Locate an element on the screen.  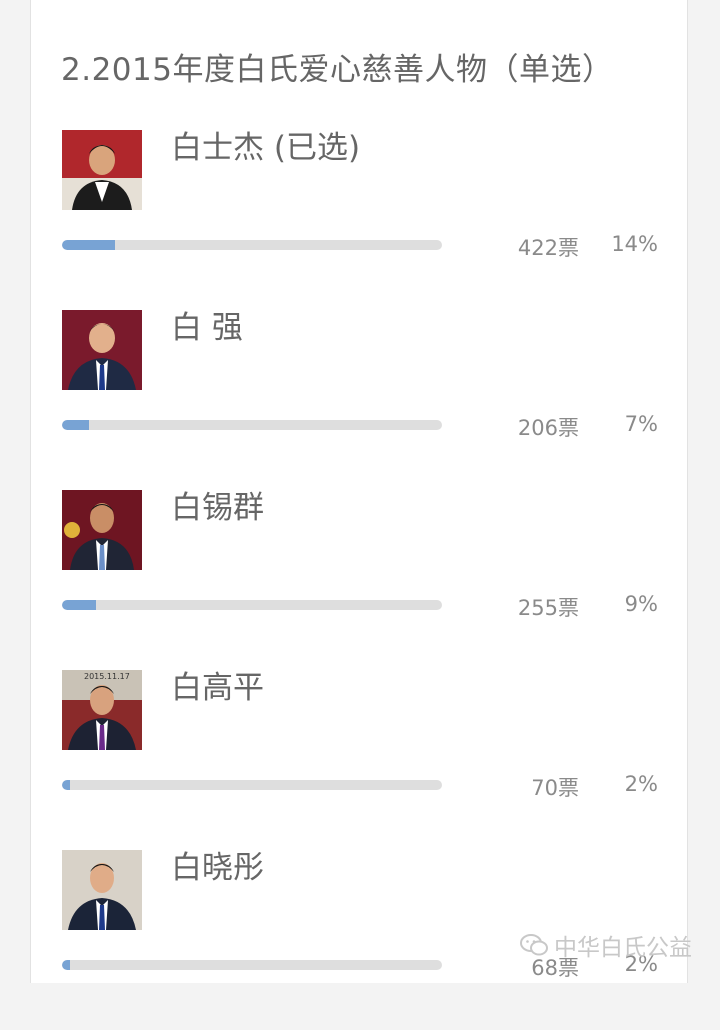
vote-count: 206票 is located at coordinates (548, 428).